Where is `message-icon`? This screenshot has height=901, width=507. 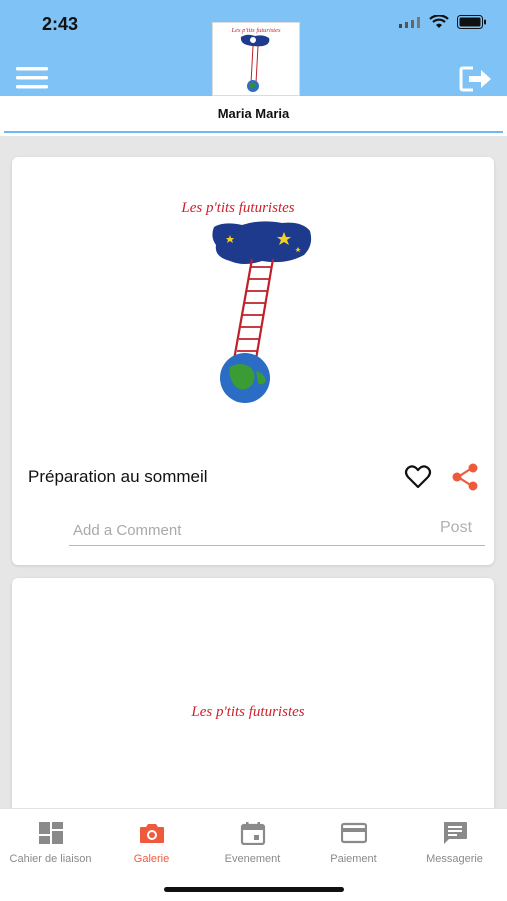 message-icon is located at coordinates (455, 833).